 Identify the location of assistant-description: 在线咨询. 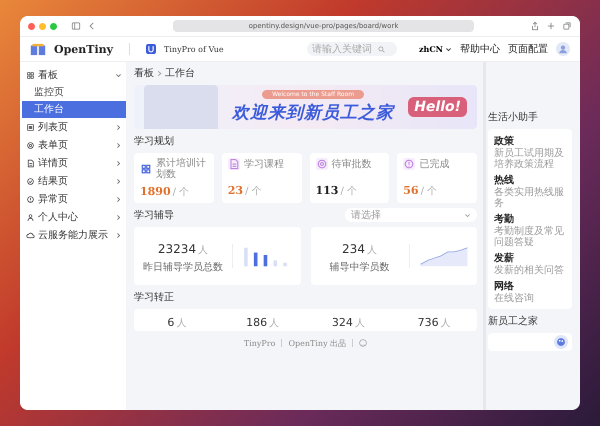
(514, 298).